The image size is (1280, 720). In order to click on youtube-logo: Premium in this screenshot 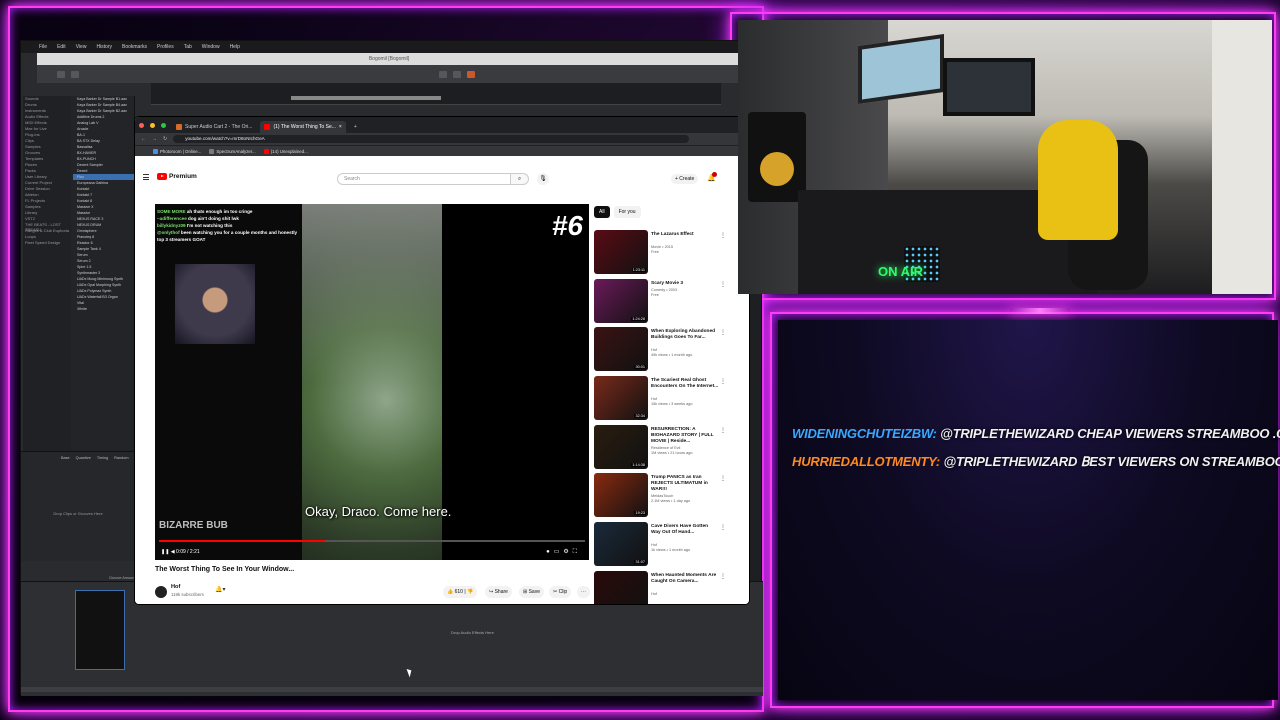, I will do `click(177, 176)`.